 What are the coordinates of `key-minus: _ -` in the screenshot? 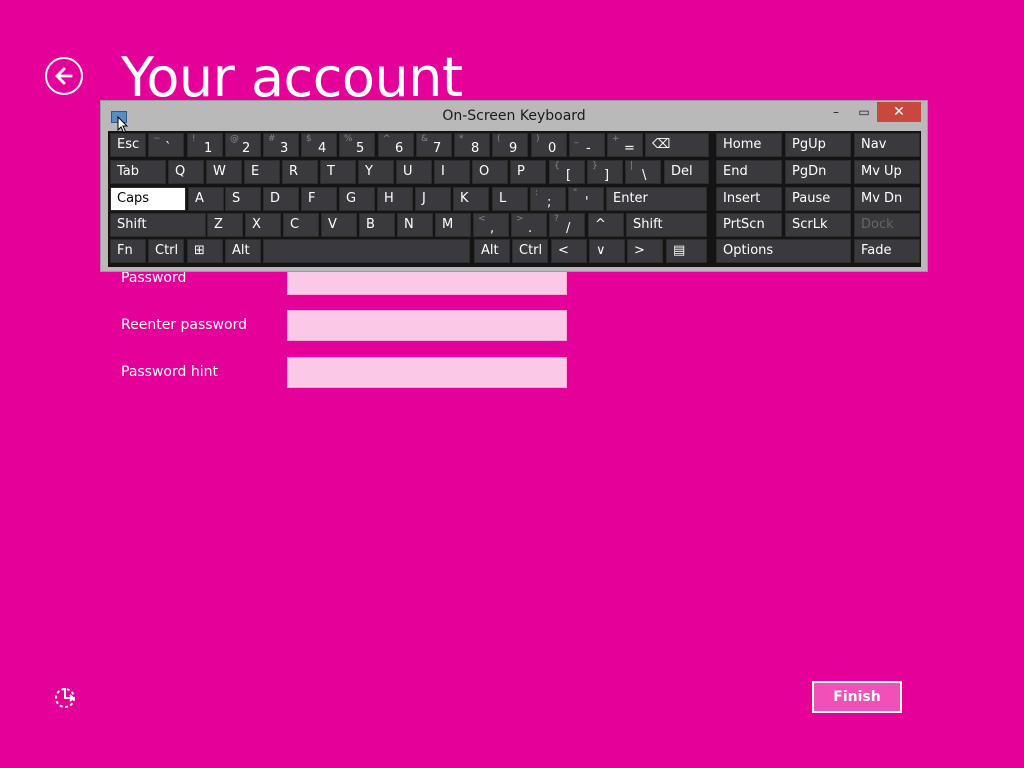 It's located at (587, 145).